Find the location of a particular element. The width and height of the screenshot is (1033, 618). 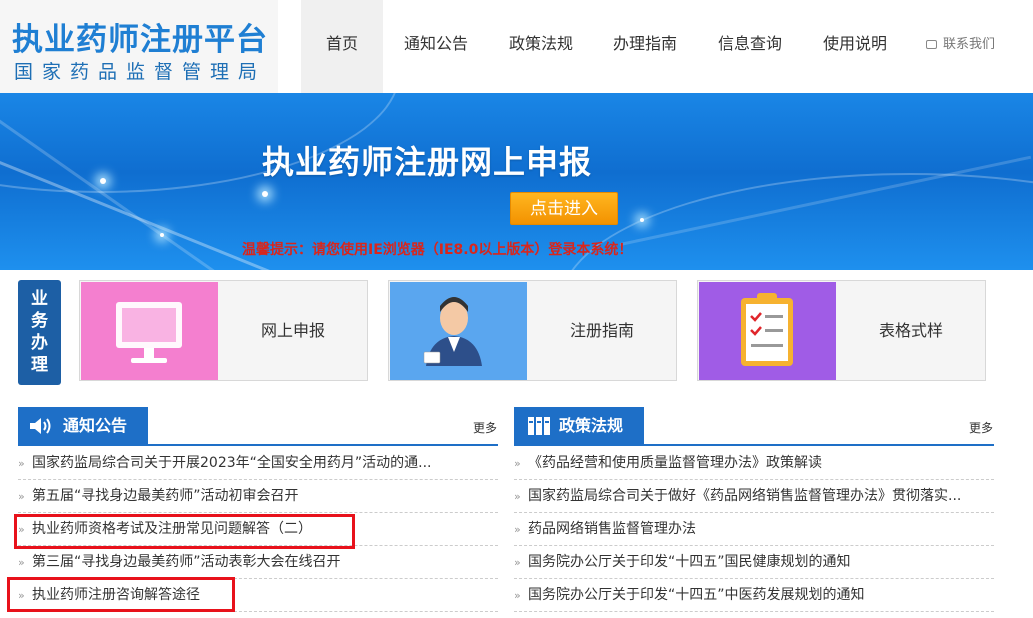

nav-guide: 办理指南 is located at coordinates (645, 46).